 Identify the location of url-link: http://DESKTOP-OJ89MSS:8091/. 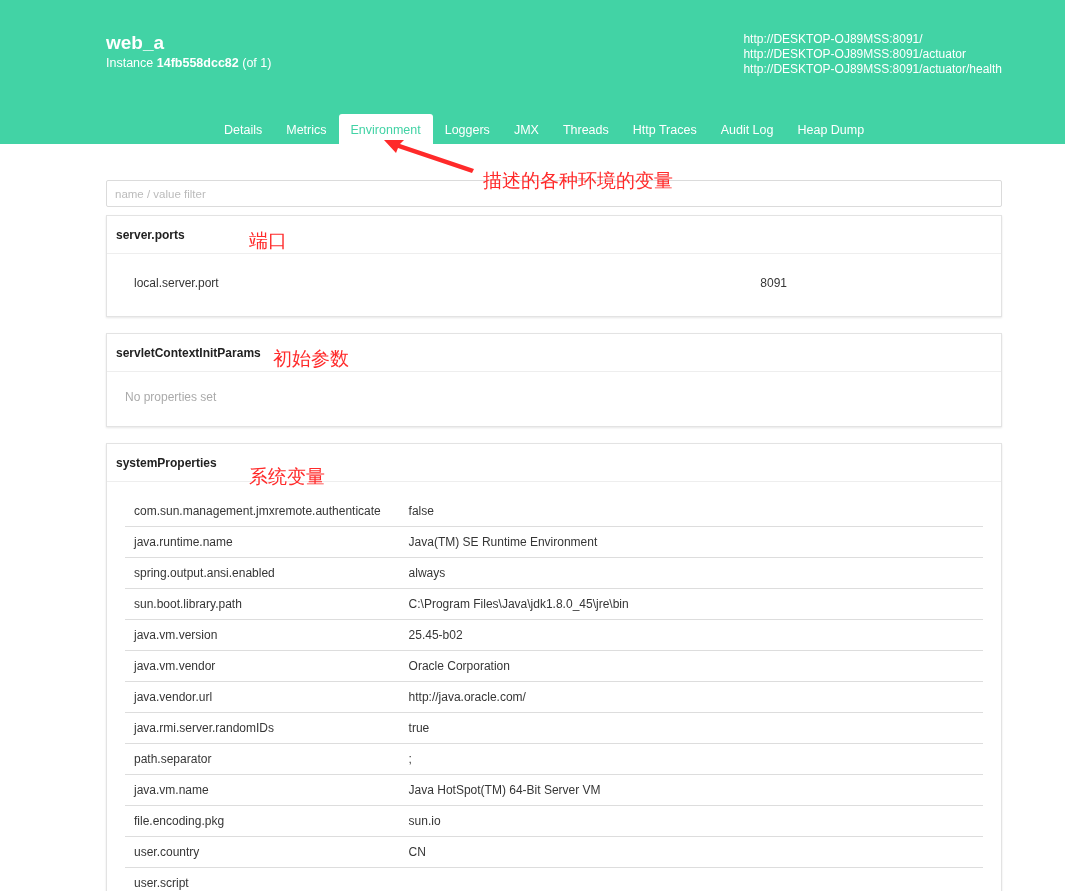
(872, 39).